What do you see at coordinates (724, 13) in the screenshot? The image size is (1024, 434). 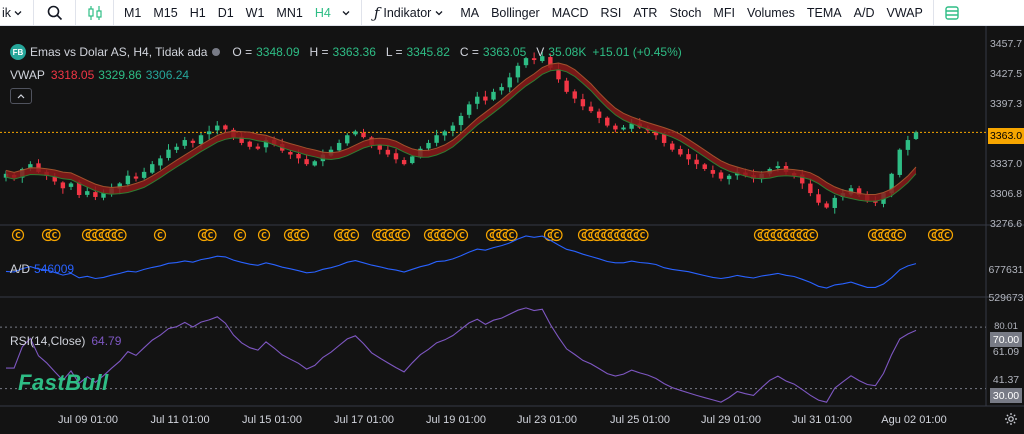 I see `indicator-mfi: MFI` at bounding box center [724, 13].